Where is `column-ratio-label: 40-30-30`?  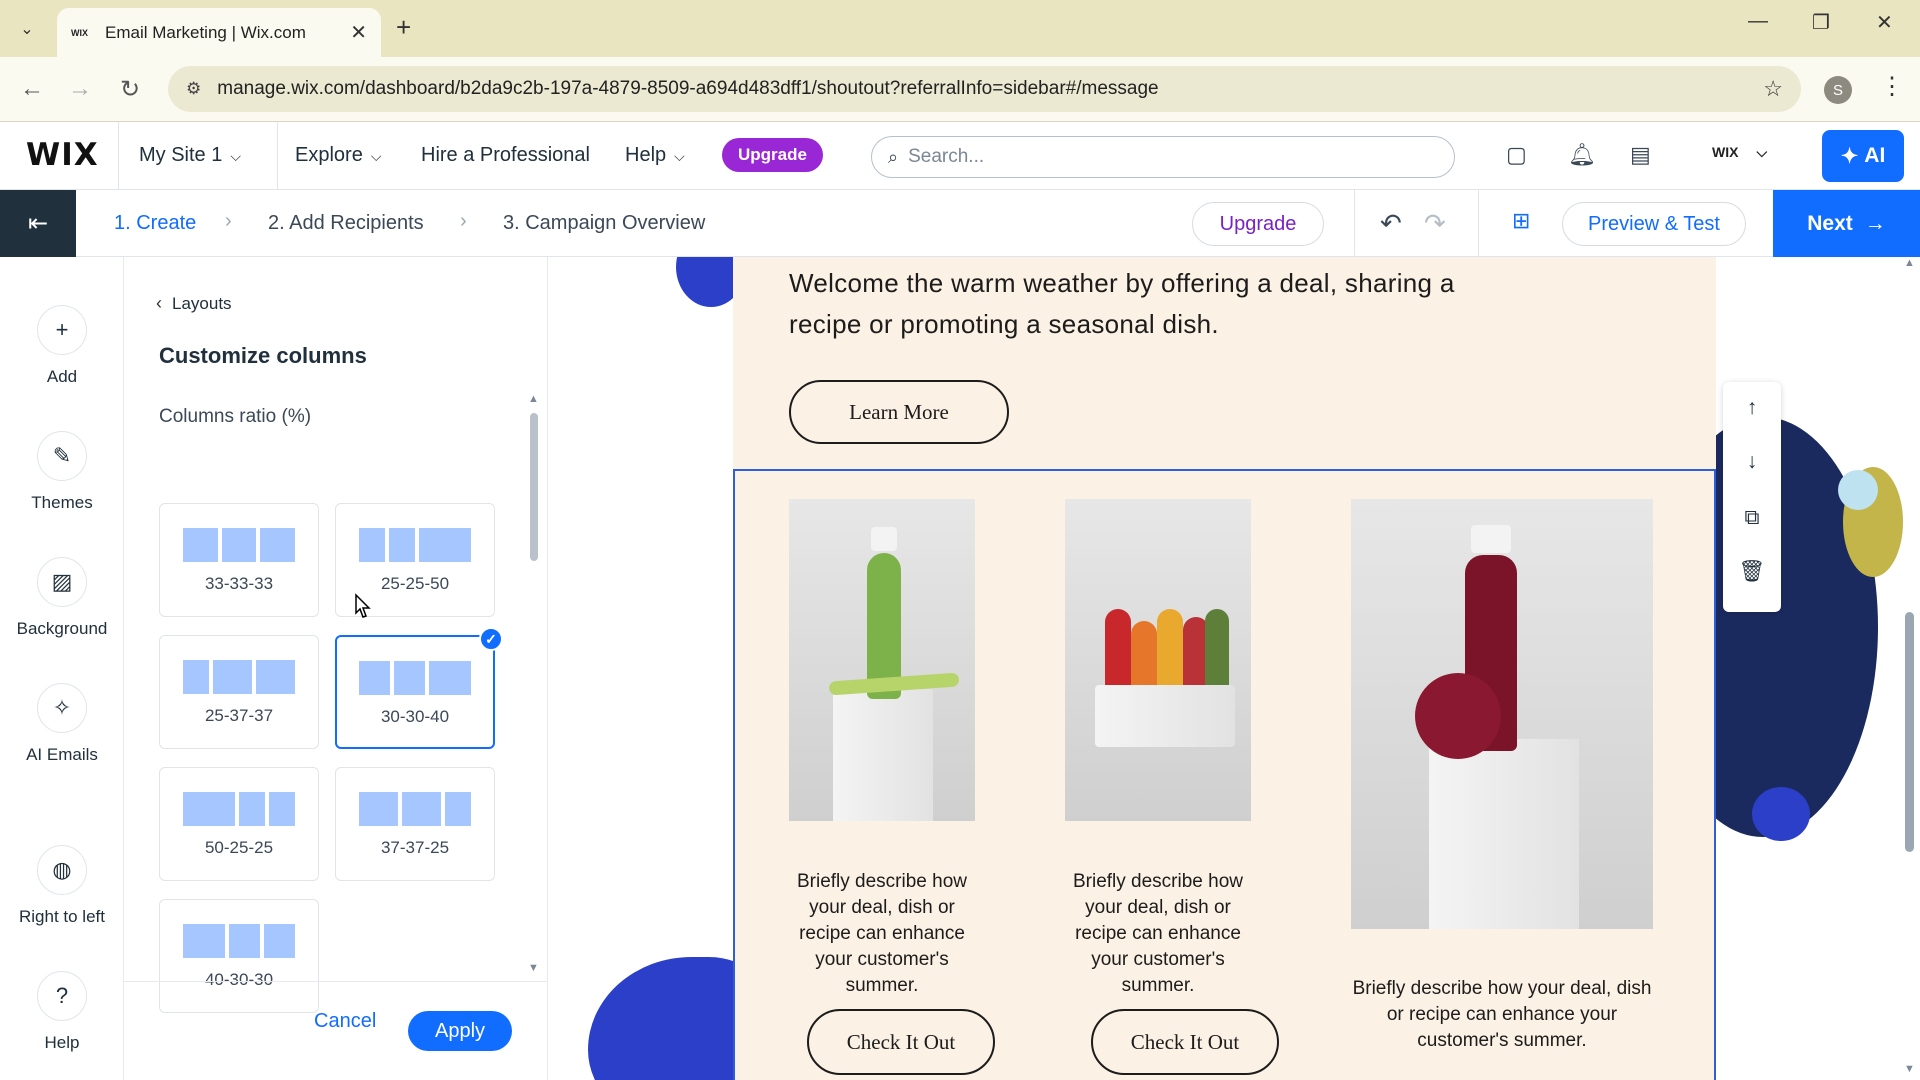
column-ratio-label: 40-30-30 is located at coordinates (239, 979).